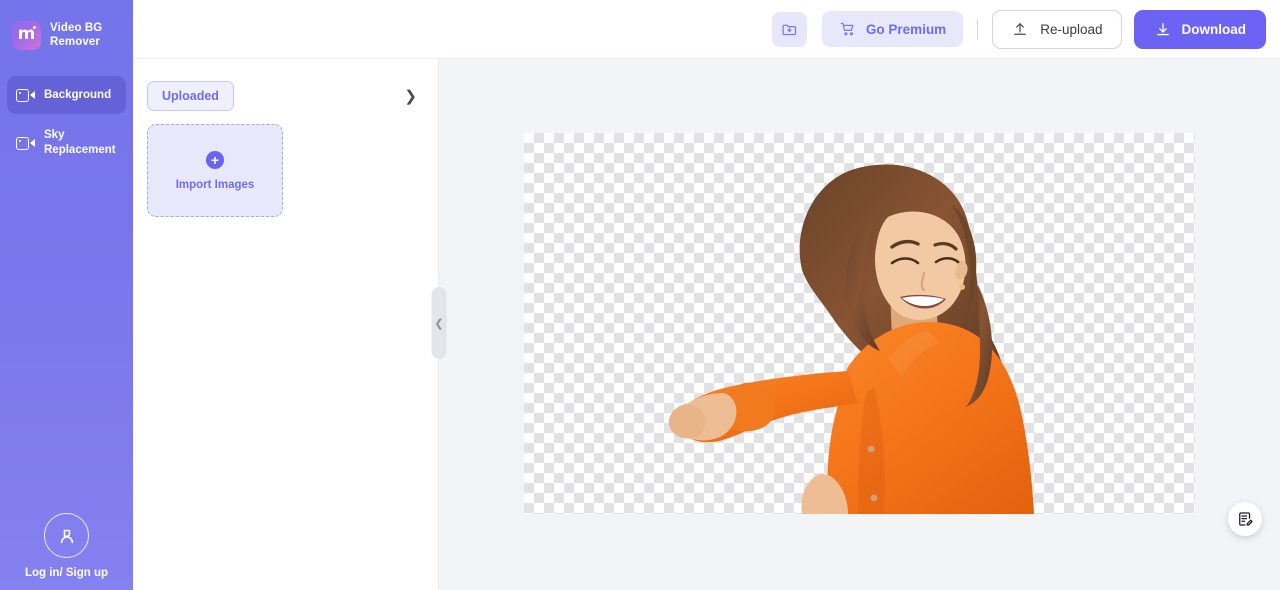  Describe the element at coordinates (66, 535) in the screenshot. I see `user-avatar-icon` at that location.